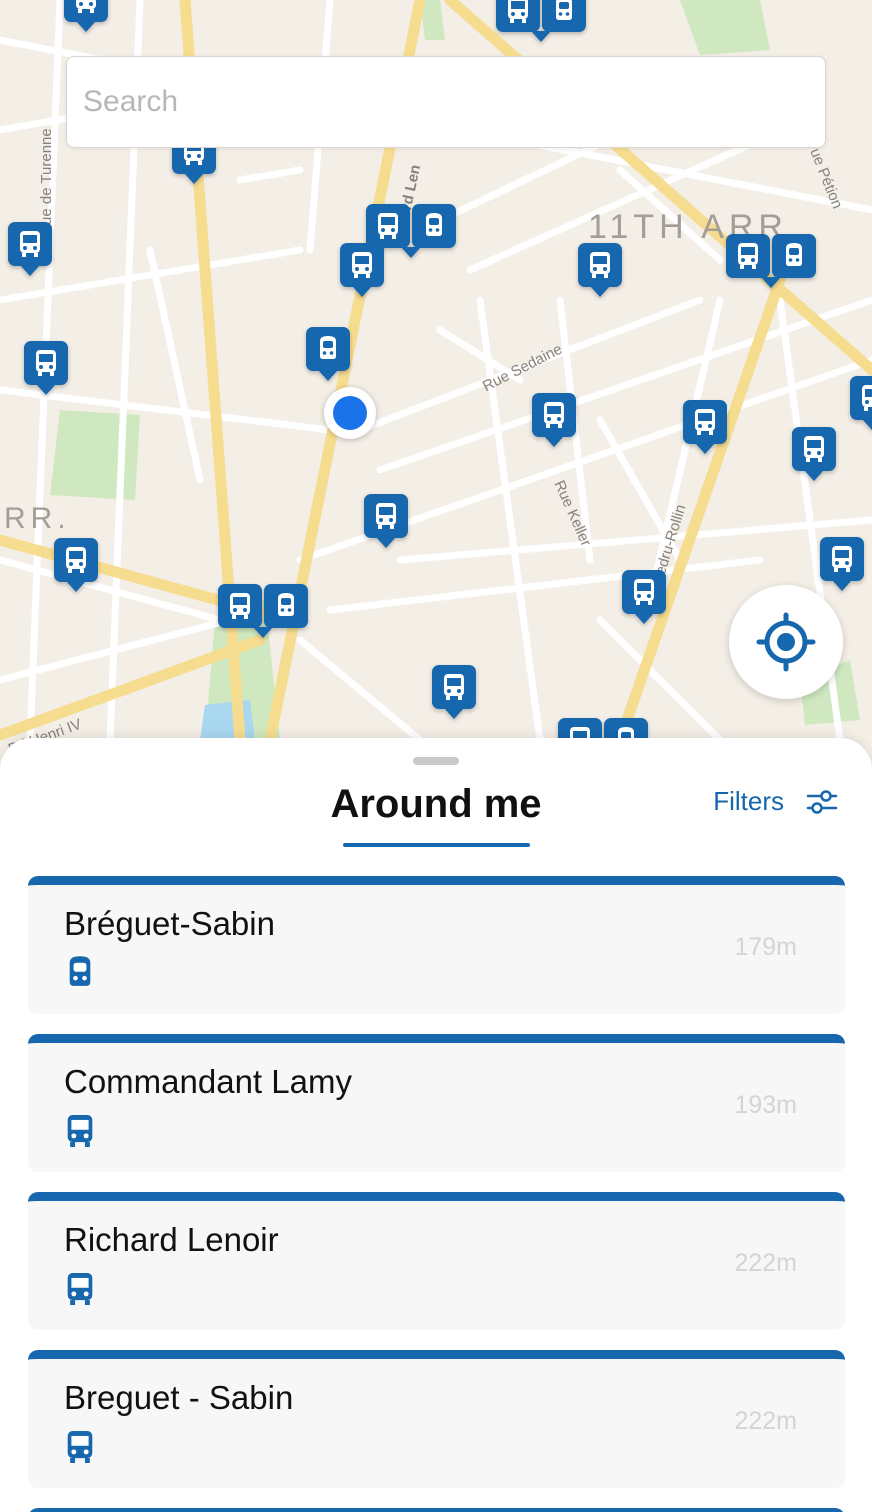 The image size is (872, 1512). Describe the element at coordinates (179, 1397) in the screenshot. I see `stop-name: Breguet - Sabin` at that location.